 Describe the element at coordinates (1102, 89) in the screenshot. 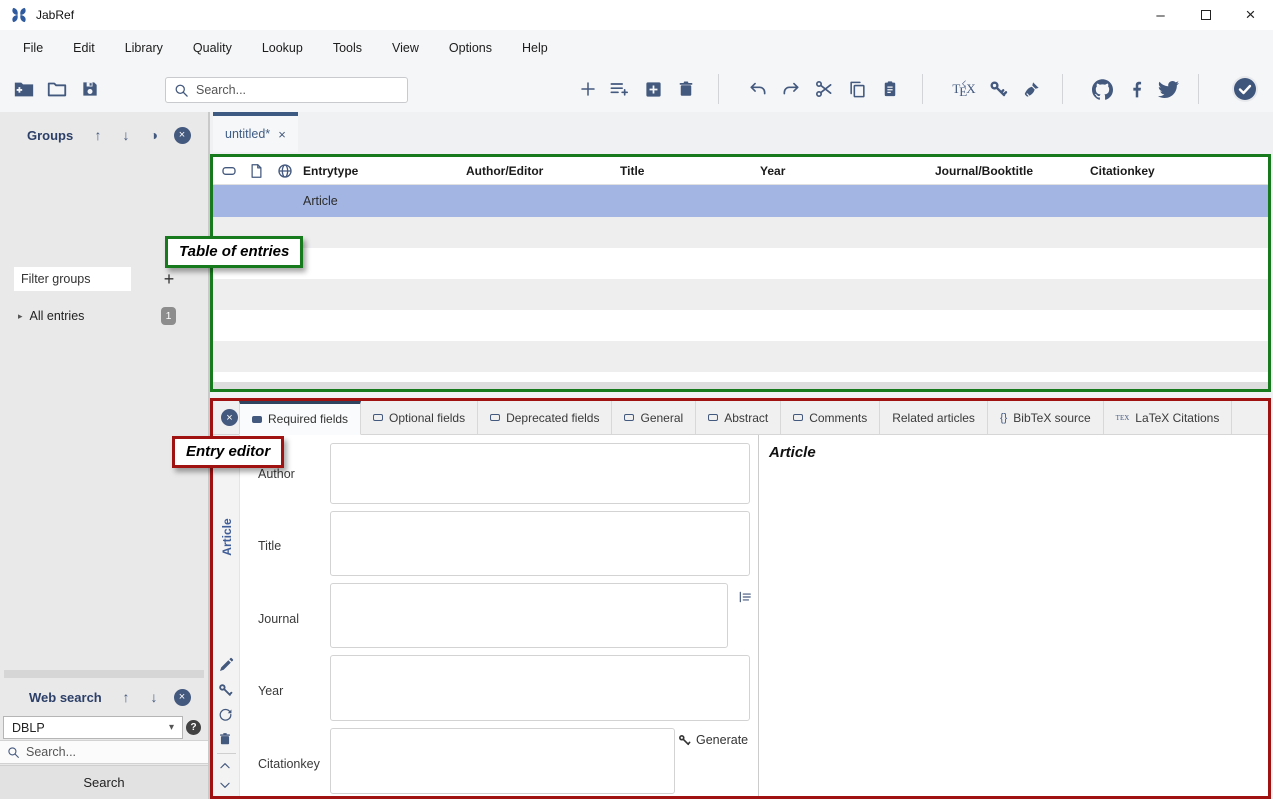

I see `github-link-button` at that location.